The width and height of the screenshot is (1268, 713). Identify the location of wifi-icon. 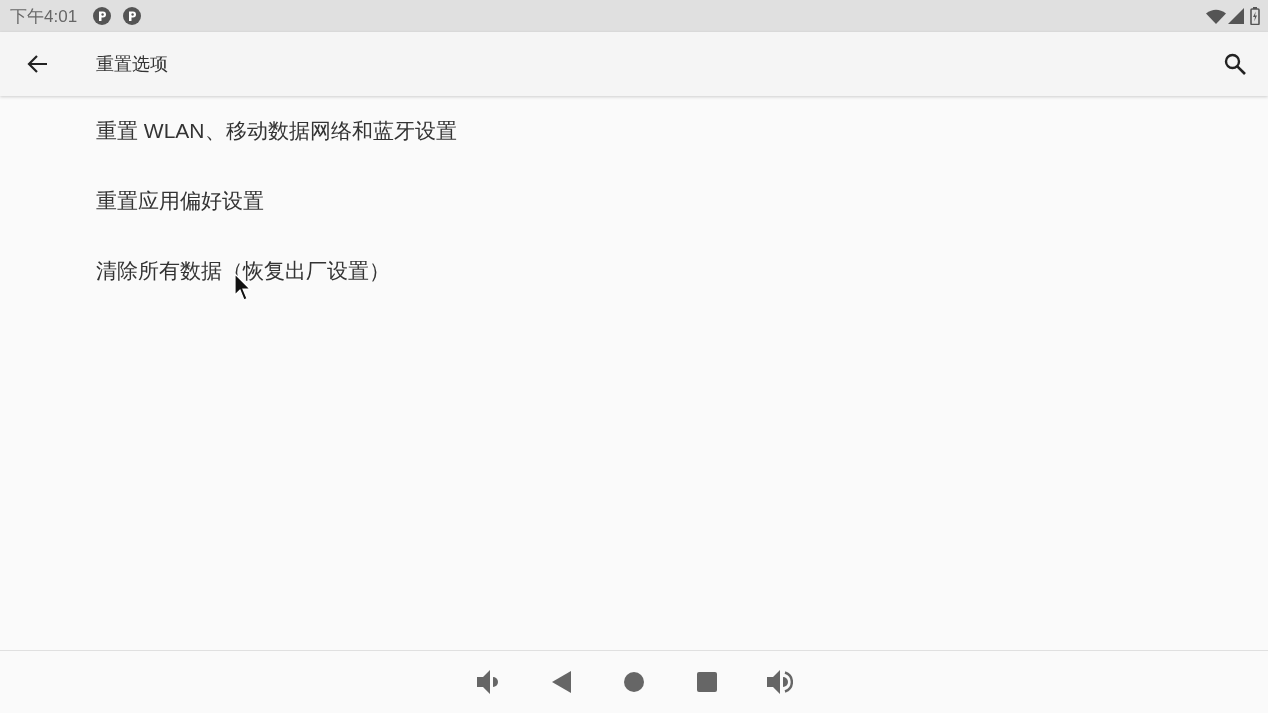
(1216, 16).